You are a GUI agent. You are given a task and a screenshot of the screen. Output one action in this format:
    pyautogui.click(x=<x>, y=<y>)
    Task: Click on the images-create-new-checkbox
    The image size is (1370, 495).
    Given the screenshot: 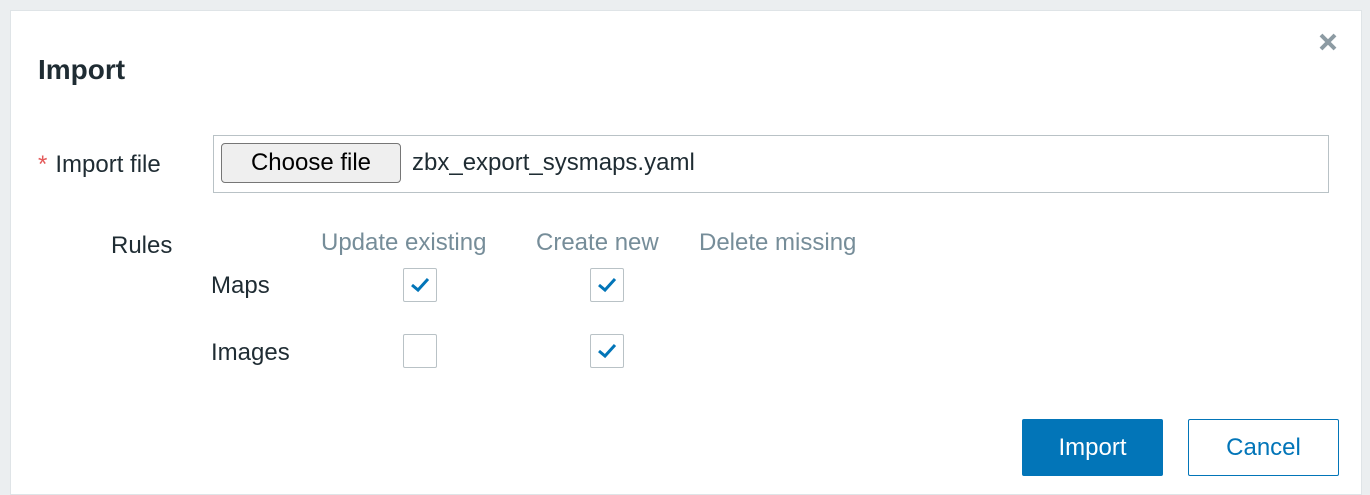 What is the action you would take?
    pyautogui.click(x=607, y=351)
    